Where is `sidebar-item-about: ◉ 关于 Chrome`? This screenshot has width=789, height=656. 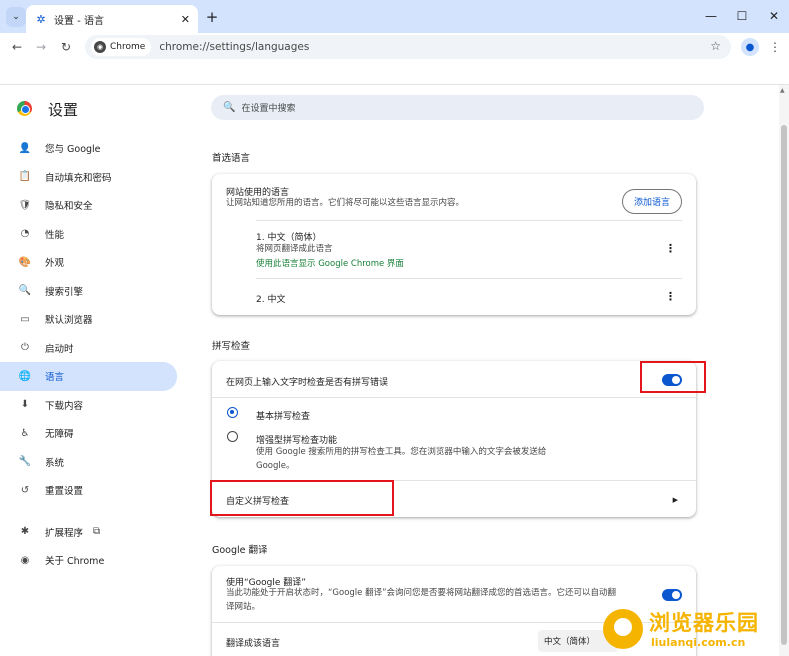 sidebar-item-about: ◉ 关于 Chrome is located at coordinates (88, 560).